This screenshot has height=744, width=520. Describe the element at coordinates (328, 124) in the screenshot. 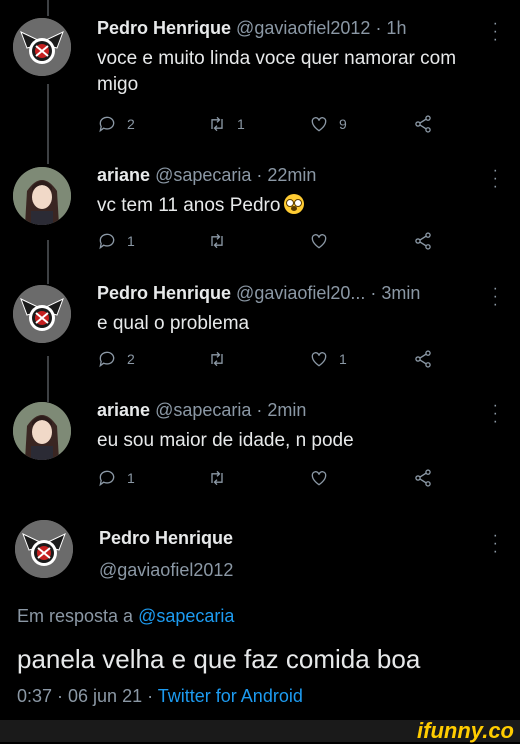

I see `like-button: 9` at that location.